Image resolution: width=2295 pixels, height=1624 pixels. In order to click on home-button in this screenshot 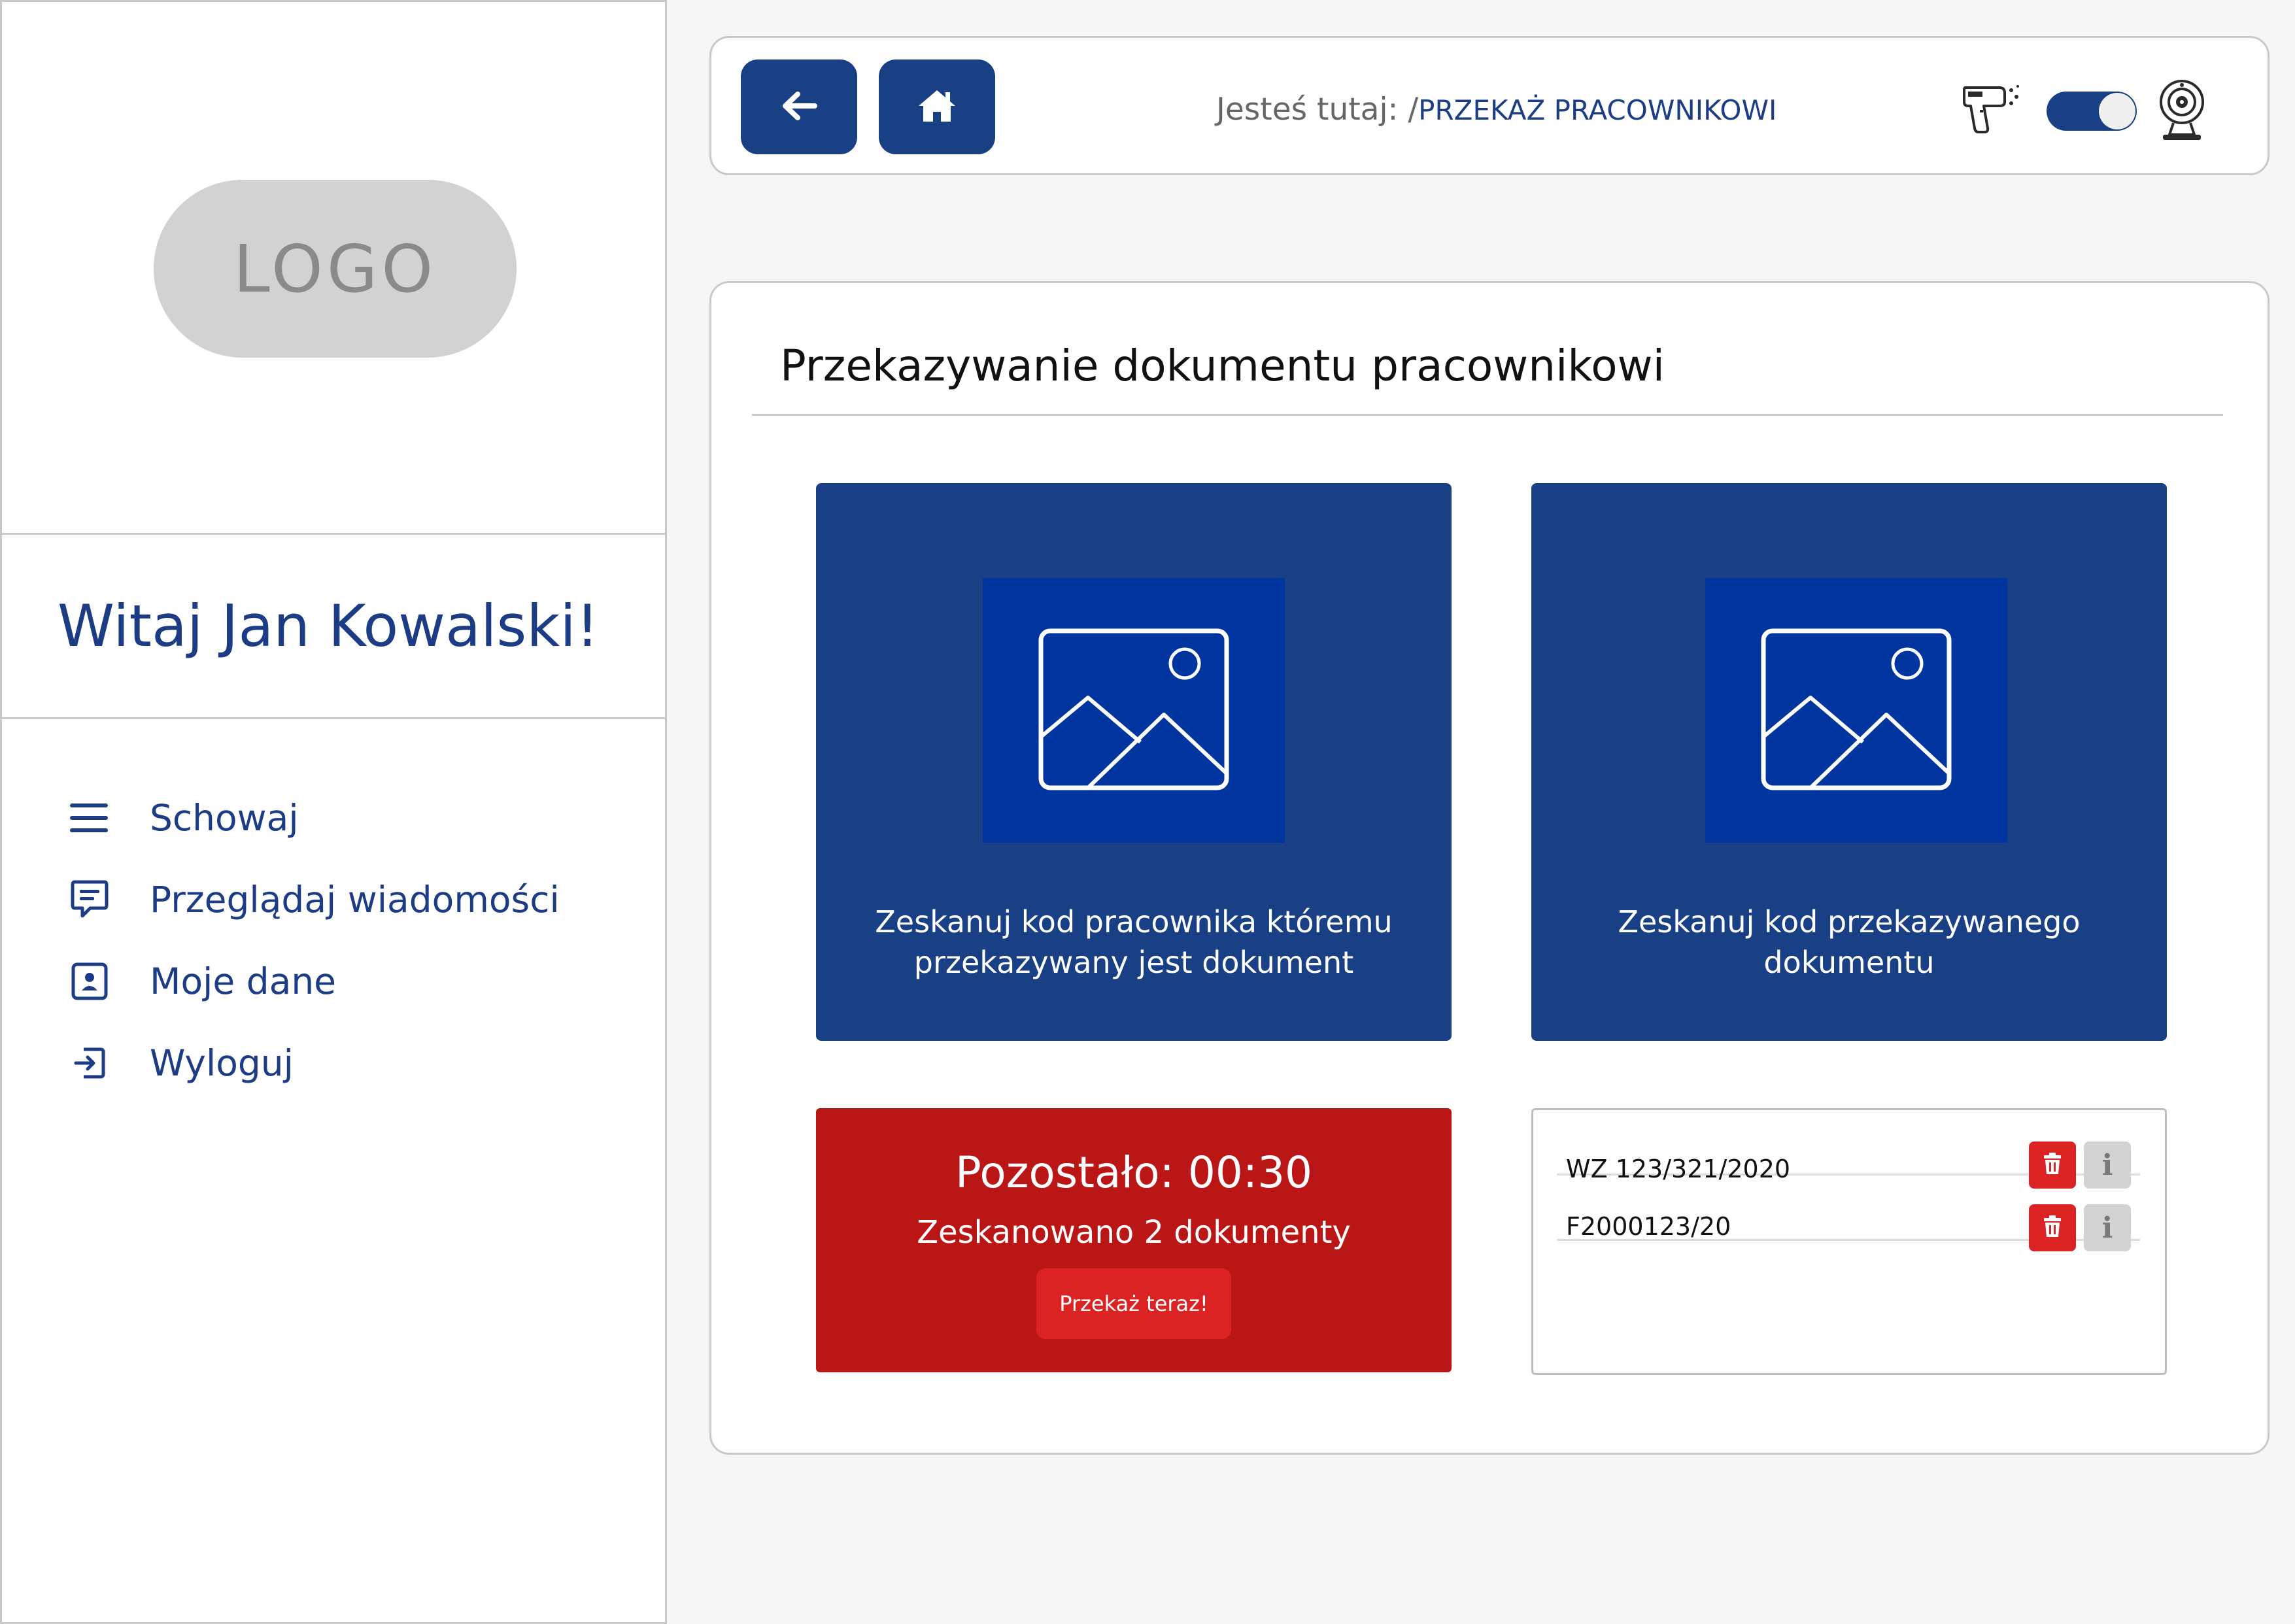, I will do `click(937, 106)`.